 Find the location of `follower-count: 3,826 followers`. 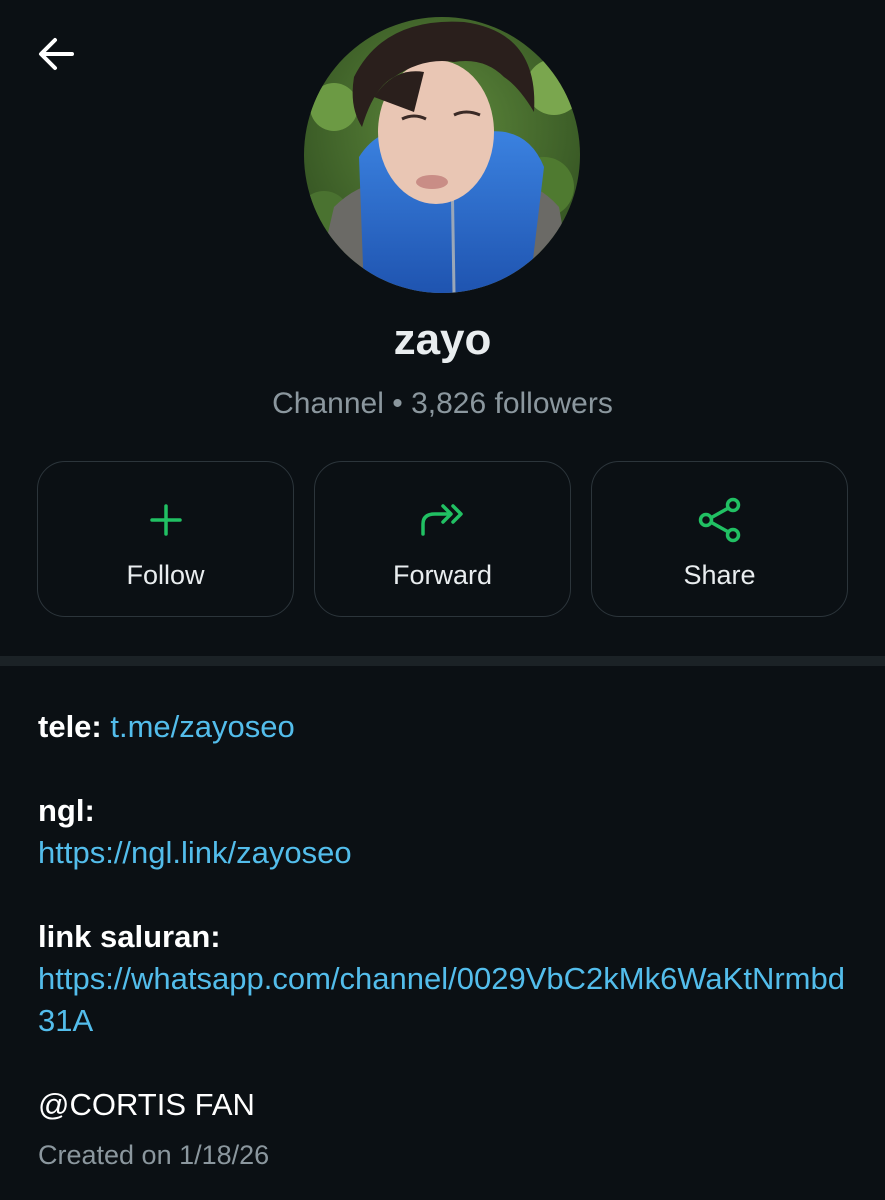

follower-count: 3,826 followers is located at coordinates (512, 403).